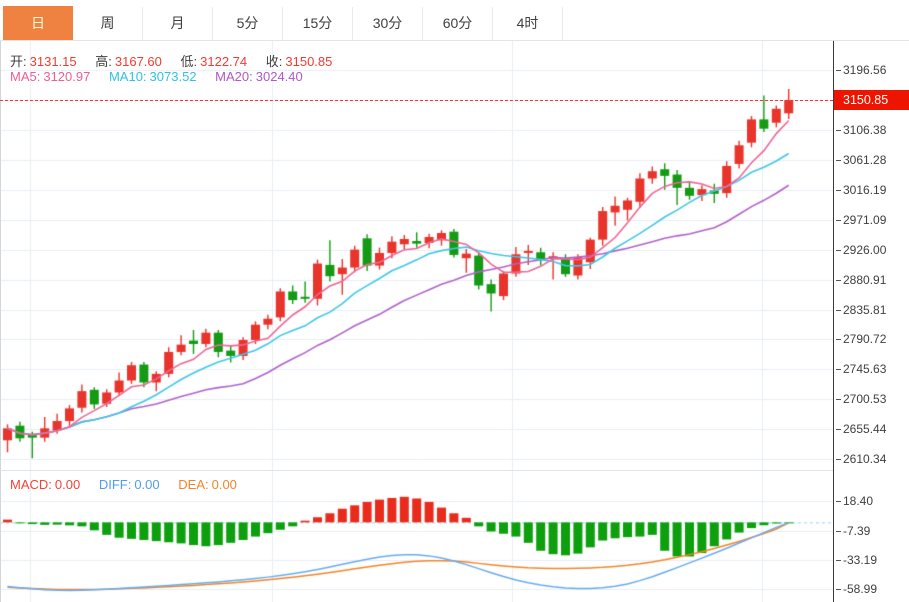 The height and width of the screenshot is (602, 909). I want to click on price-axis-label: 3196.56, so click(861, 70).